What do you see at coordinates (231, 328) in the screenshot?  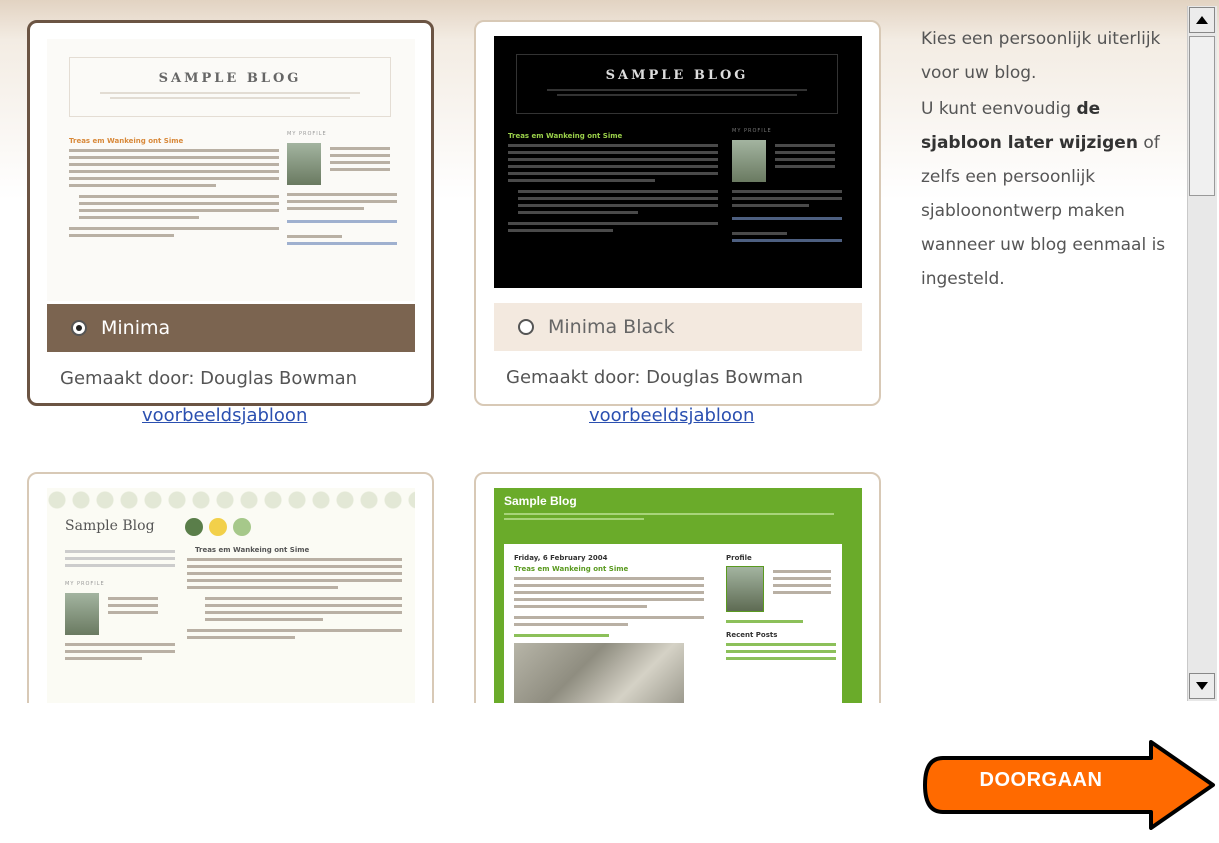 I see `template-radio-minima: Minima` at bounding box center [231, 328].